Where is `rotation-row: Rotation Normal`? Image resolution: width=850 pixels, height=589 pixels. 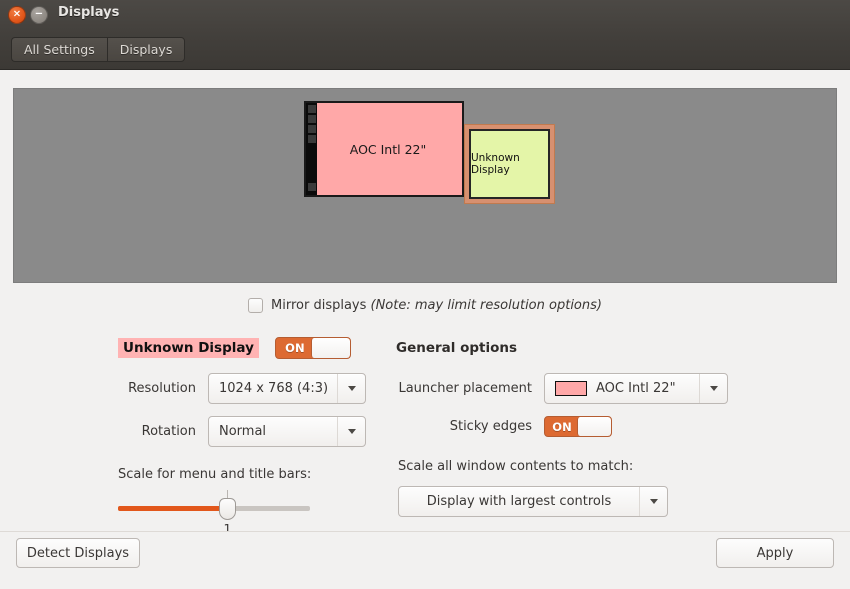 rotation-row: Rotation Normal is located at coordinates (249, 431).